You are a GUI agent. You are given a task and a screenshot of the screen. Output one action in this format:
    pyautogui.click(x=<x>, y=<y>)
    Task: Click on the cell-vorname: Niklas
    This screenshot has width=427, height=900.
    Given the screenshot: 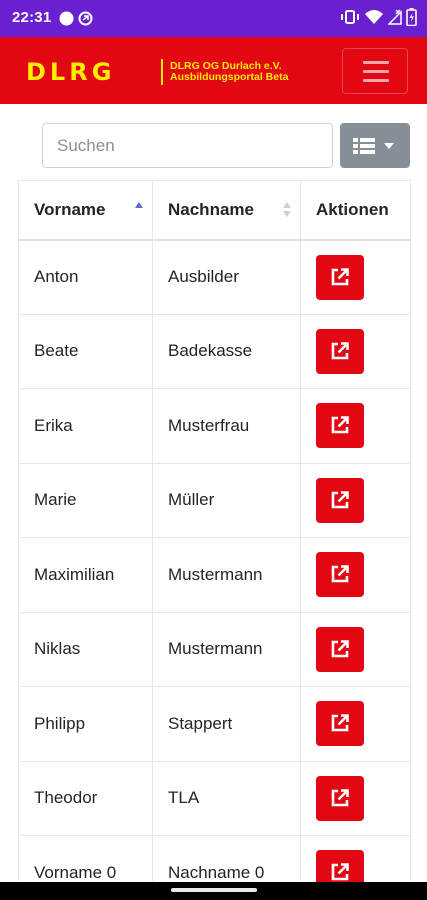 What is the action you would take?
    pyautogui.click(x=85, y=649)
    